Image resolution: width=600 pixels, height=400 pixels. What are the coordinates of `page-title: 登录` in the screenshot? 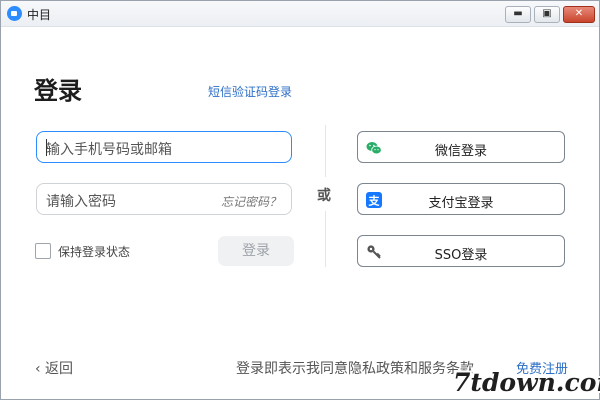 It's located at (58, 91).